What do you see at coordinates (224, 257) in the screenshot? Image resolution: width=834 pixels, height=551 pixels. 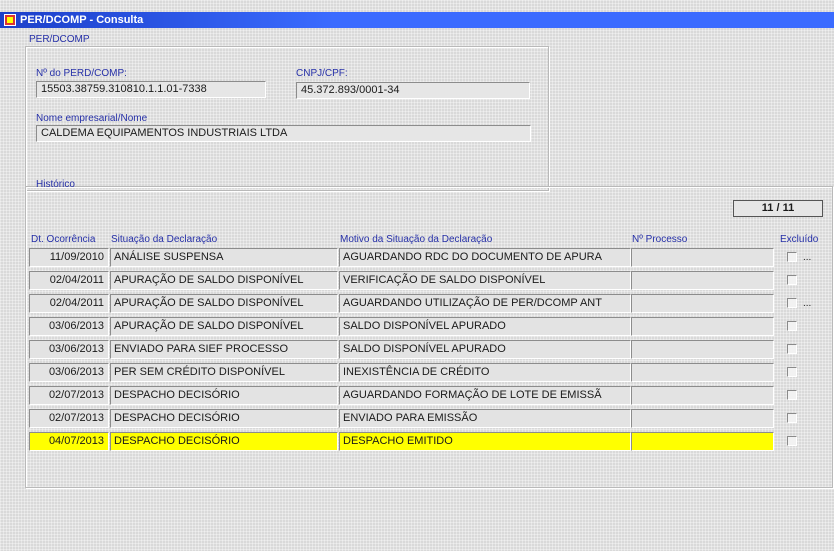 I see `cell-situacao: ANÁLISE SUSPENSA` at bounding box center [224, 257].